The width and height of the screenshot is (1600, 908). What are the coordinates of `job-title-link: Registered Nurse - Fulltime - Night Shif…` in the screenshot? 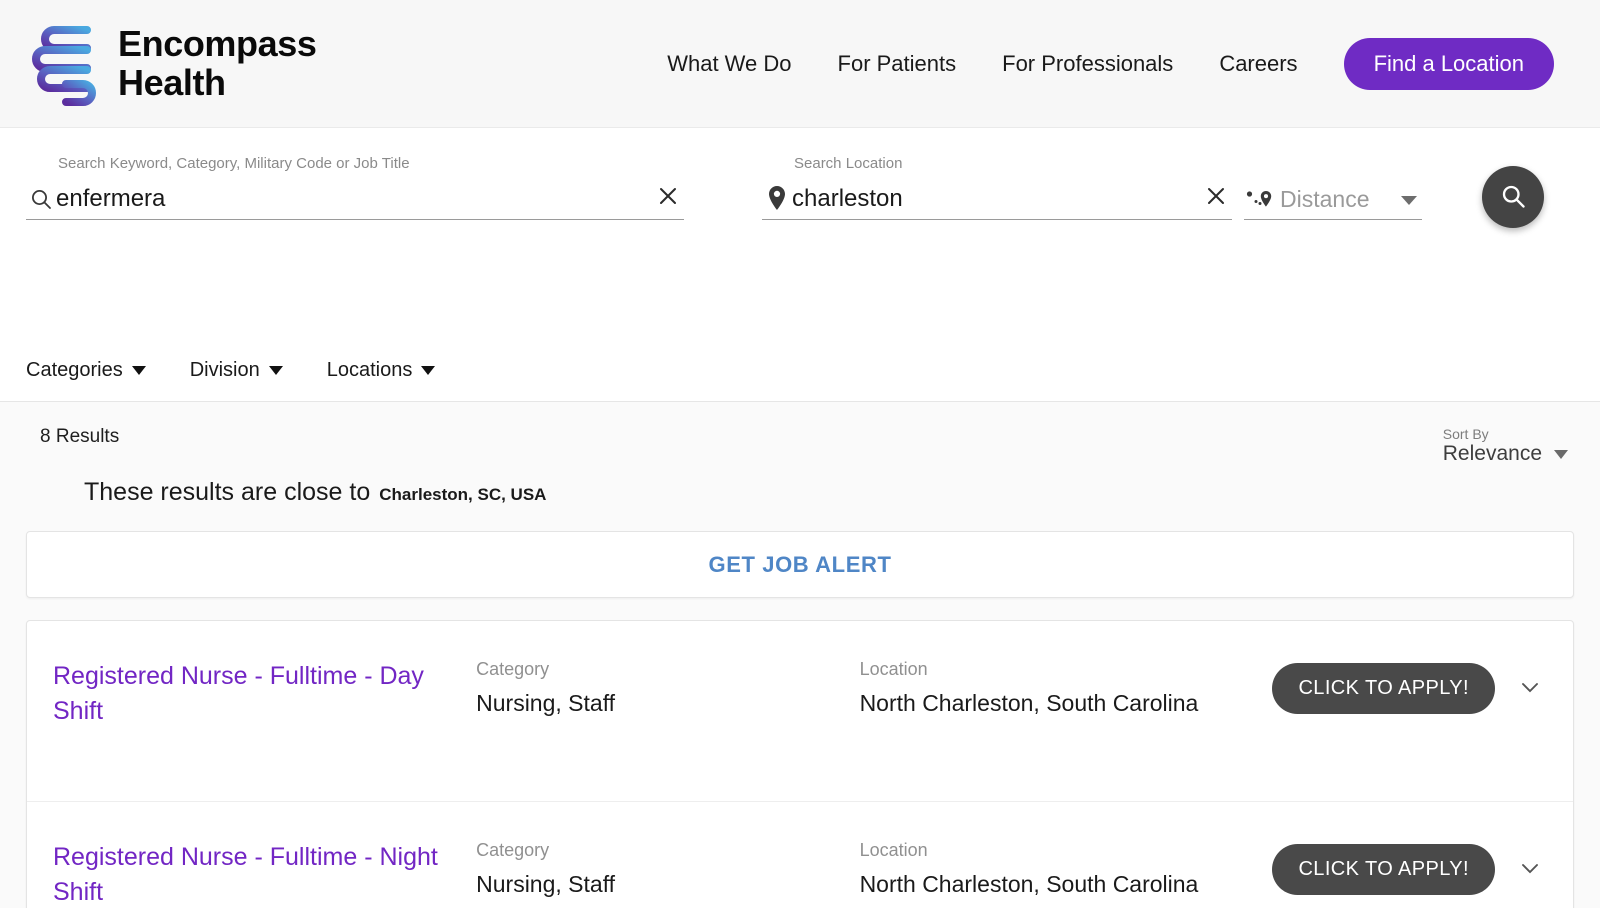 It's located at (264, 874).